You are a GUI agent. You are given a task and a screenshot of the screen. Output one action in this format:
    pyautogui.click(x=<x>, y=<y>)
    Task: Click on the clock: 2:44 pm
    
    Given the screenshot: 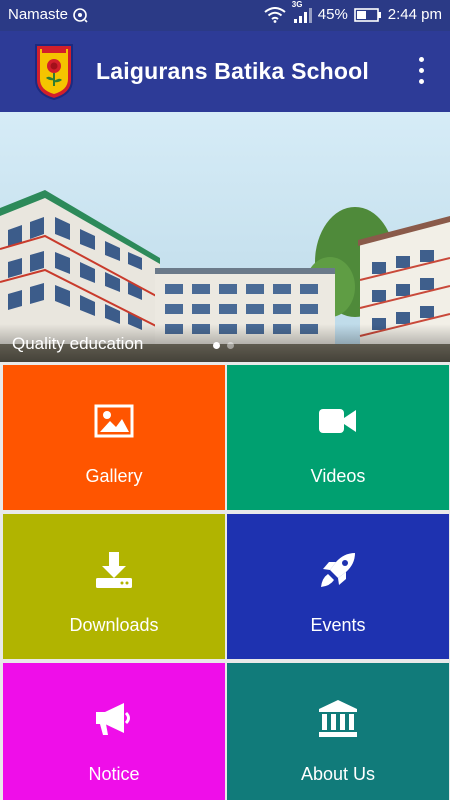 What is the action you would take?
    pyautogui.click(x=414, y=14)
    